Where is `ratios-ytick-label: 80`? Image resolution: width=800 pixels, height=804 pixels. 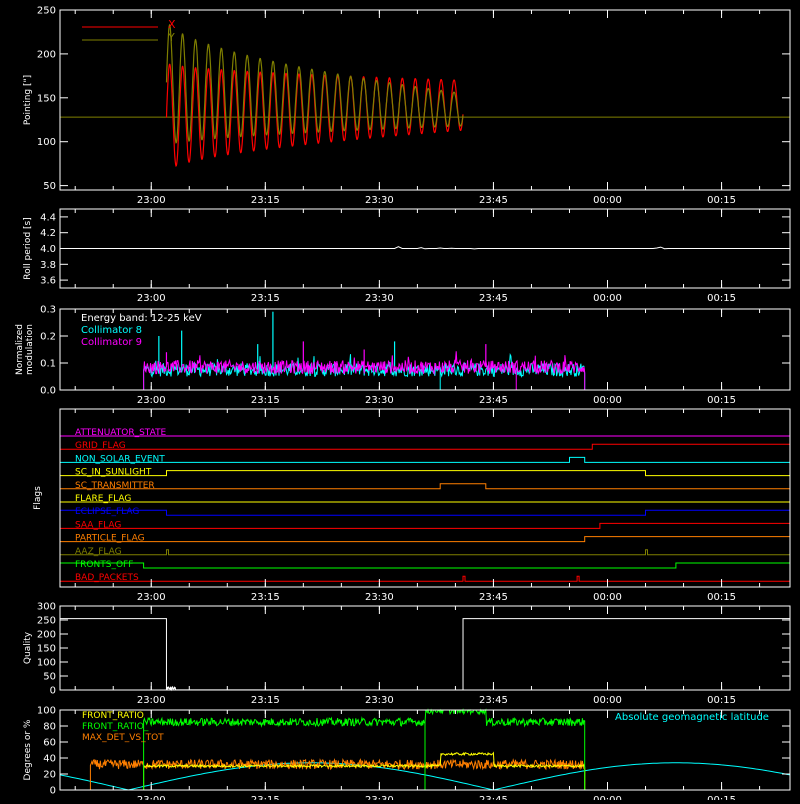
ratios-ytick-label: 80 is located at coordinates (49, 727).